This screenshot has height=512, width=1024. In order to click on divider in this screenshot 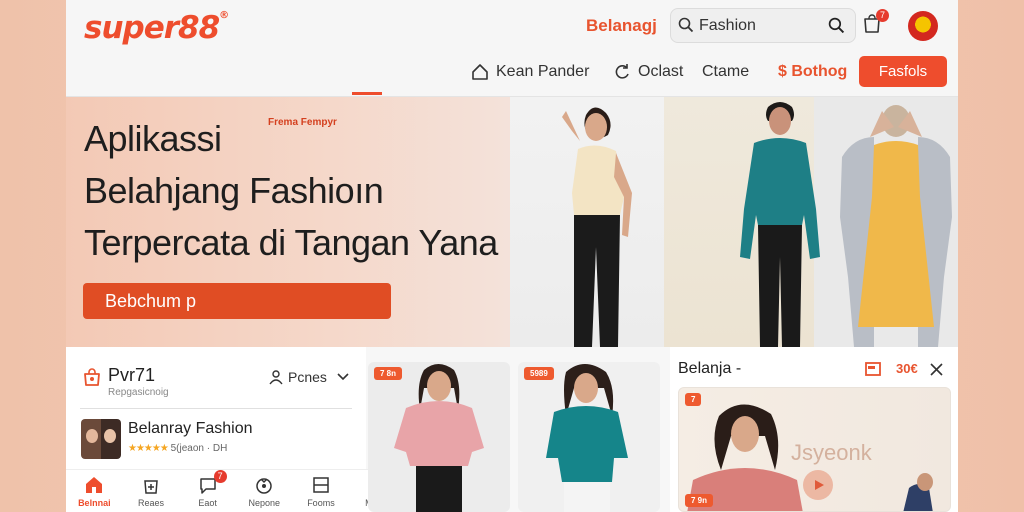, I will do `click(216, 408)`.